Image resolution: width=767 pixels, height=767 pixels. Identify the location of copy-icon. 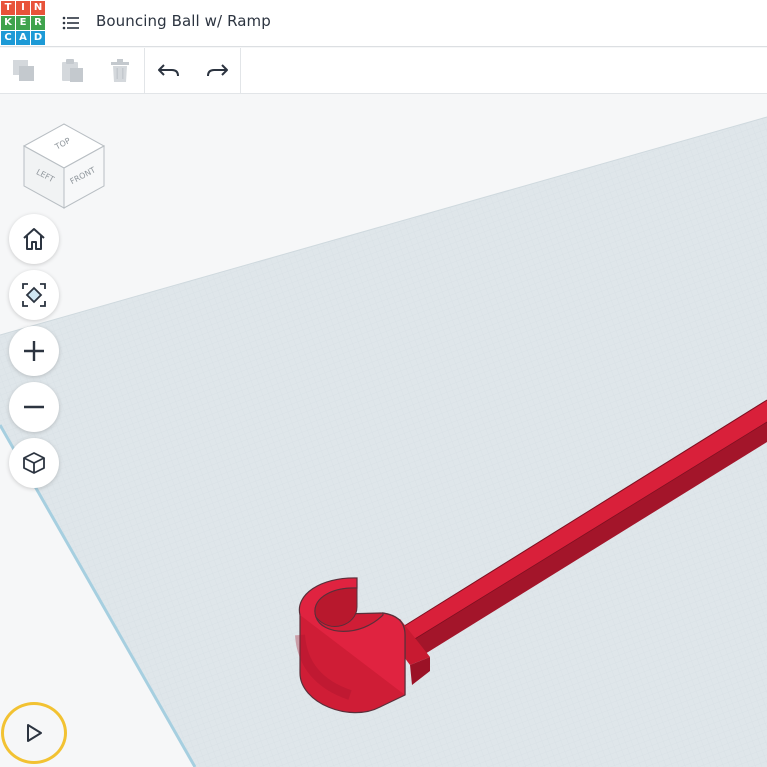
(23, 70).